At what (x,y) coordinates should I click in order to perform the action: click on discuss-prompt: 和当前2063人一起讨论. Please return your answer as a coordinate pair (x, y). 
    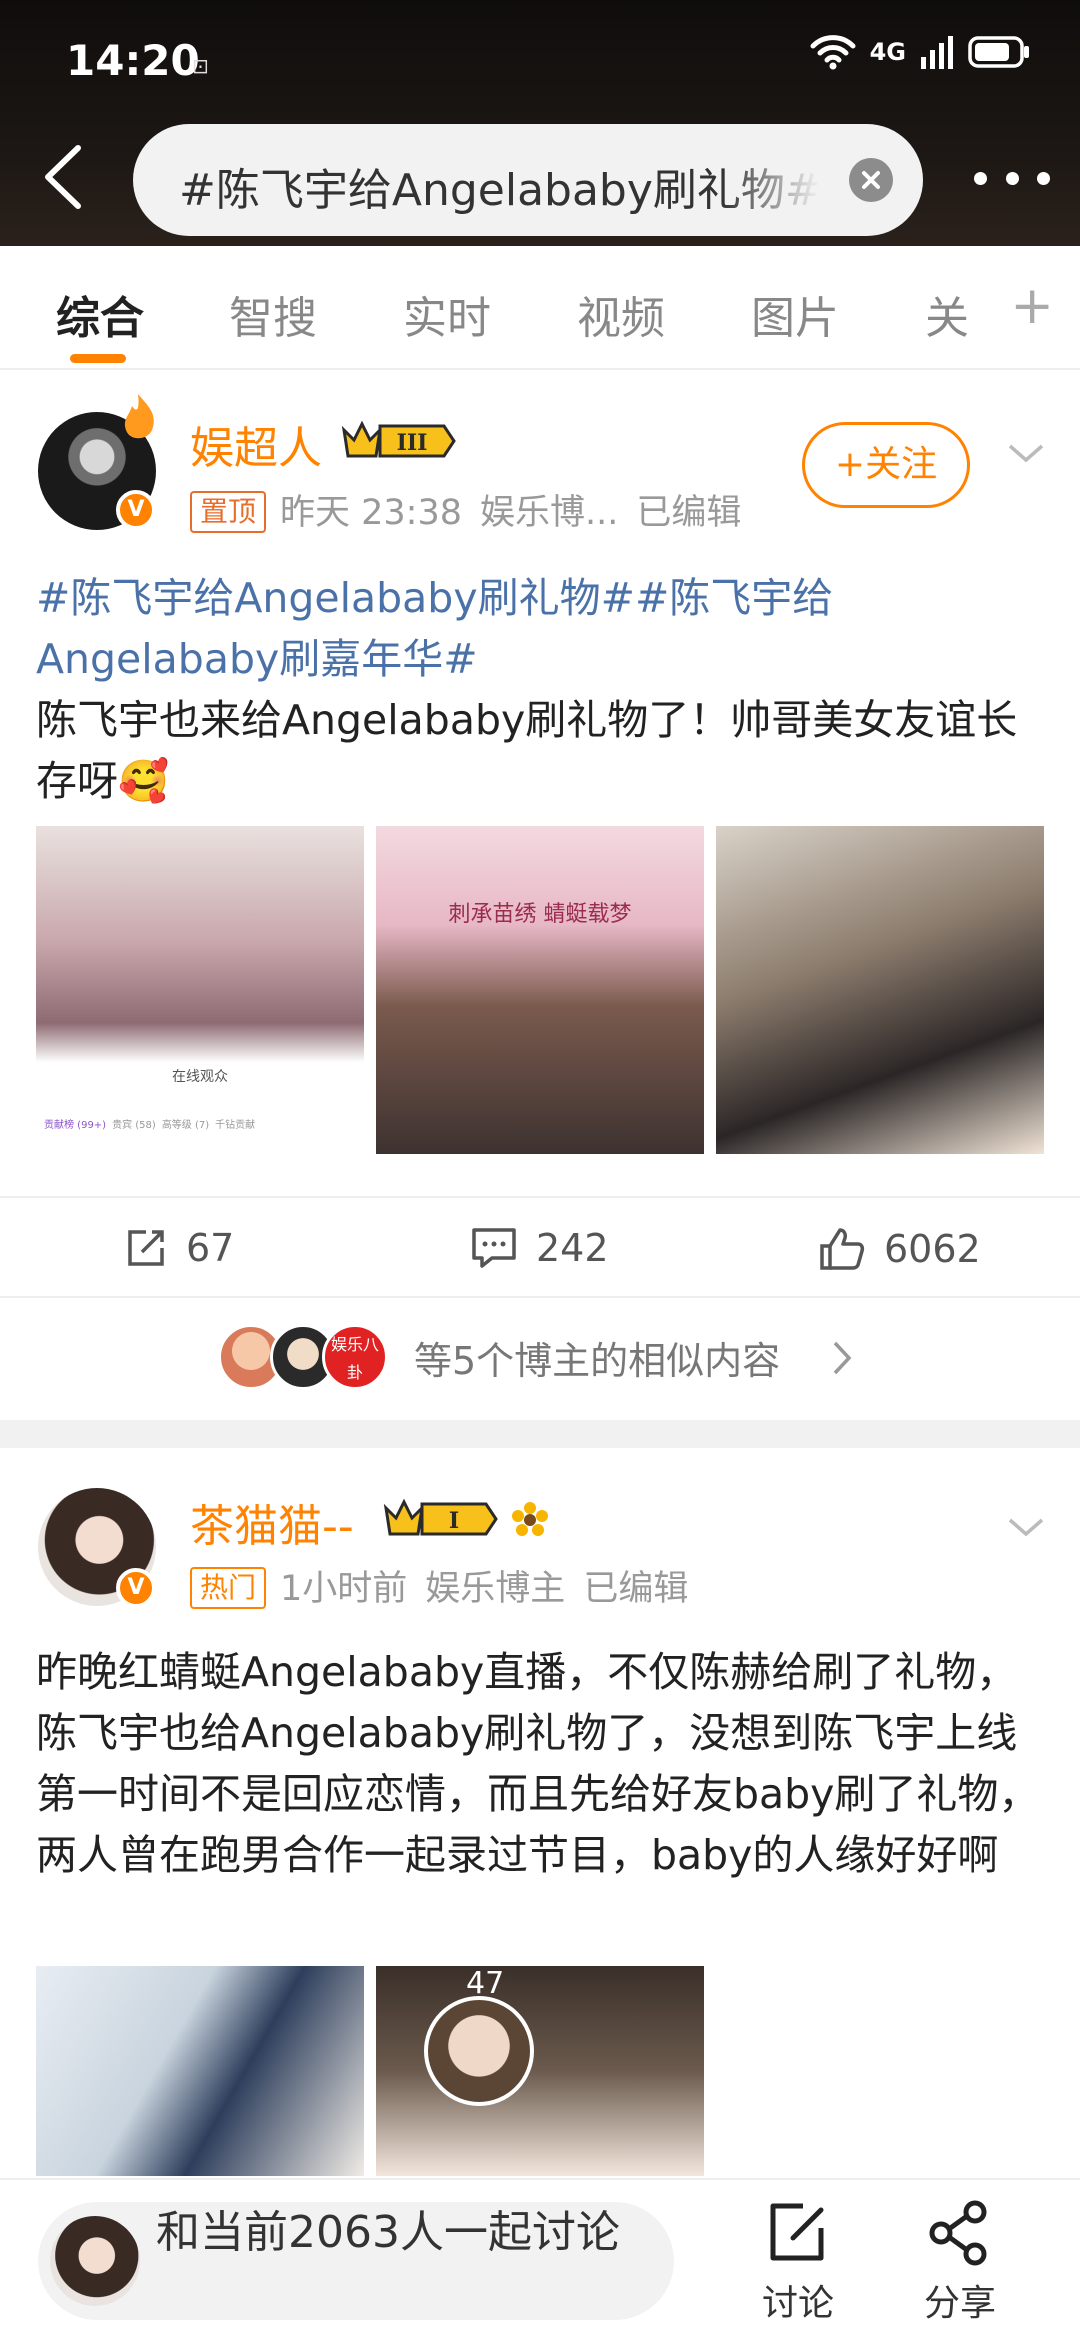
    Looking at the image, I should click on (388, 2232).